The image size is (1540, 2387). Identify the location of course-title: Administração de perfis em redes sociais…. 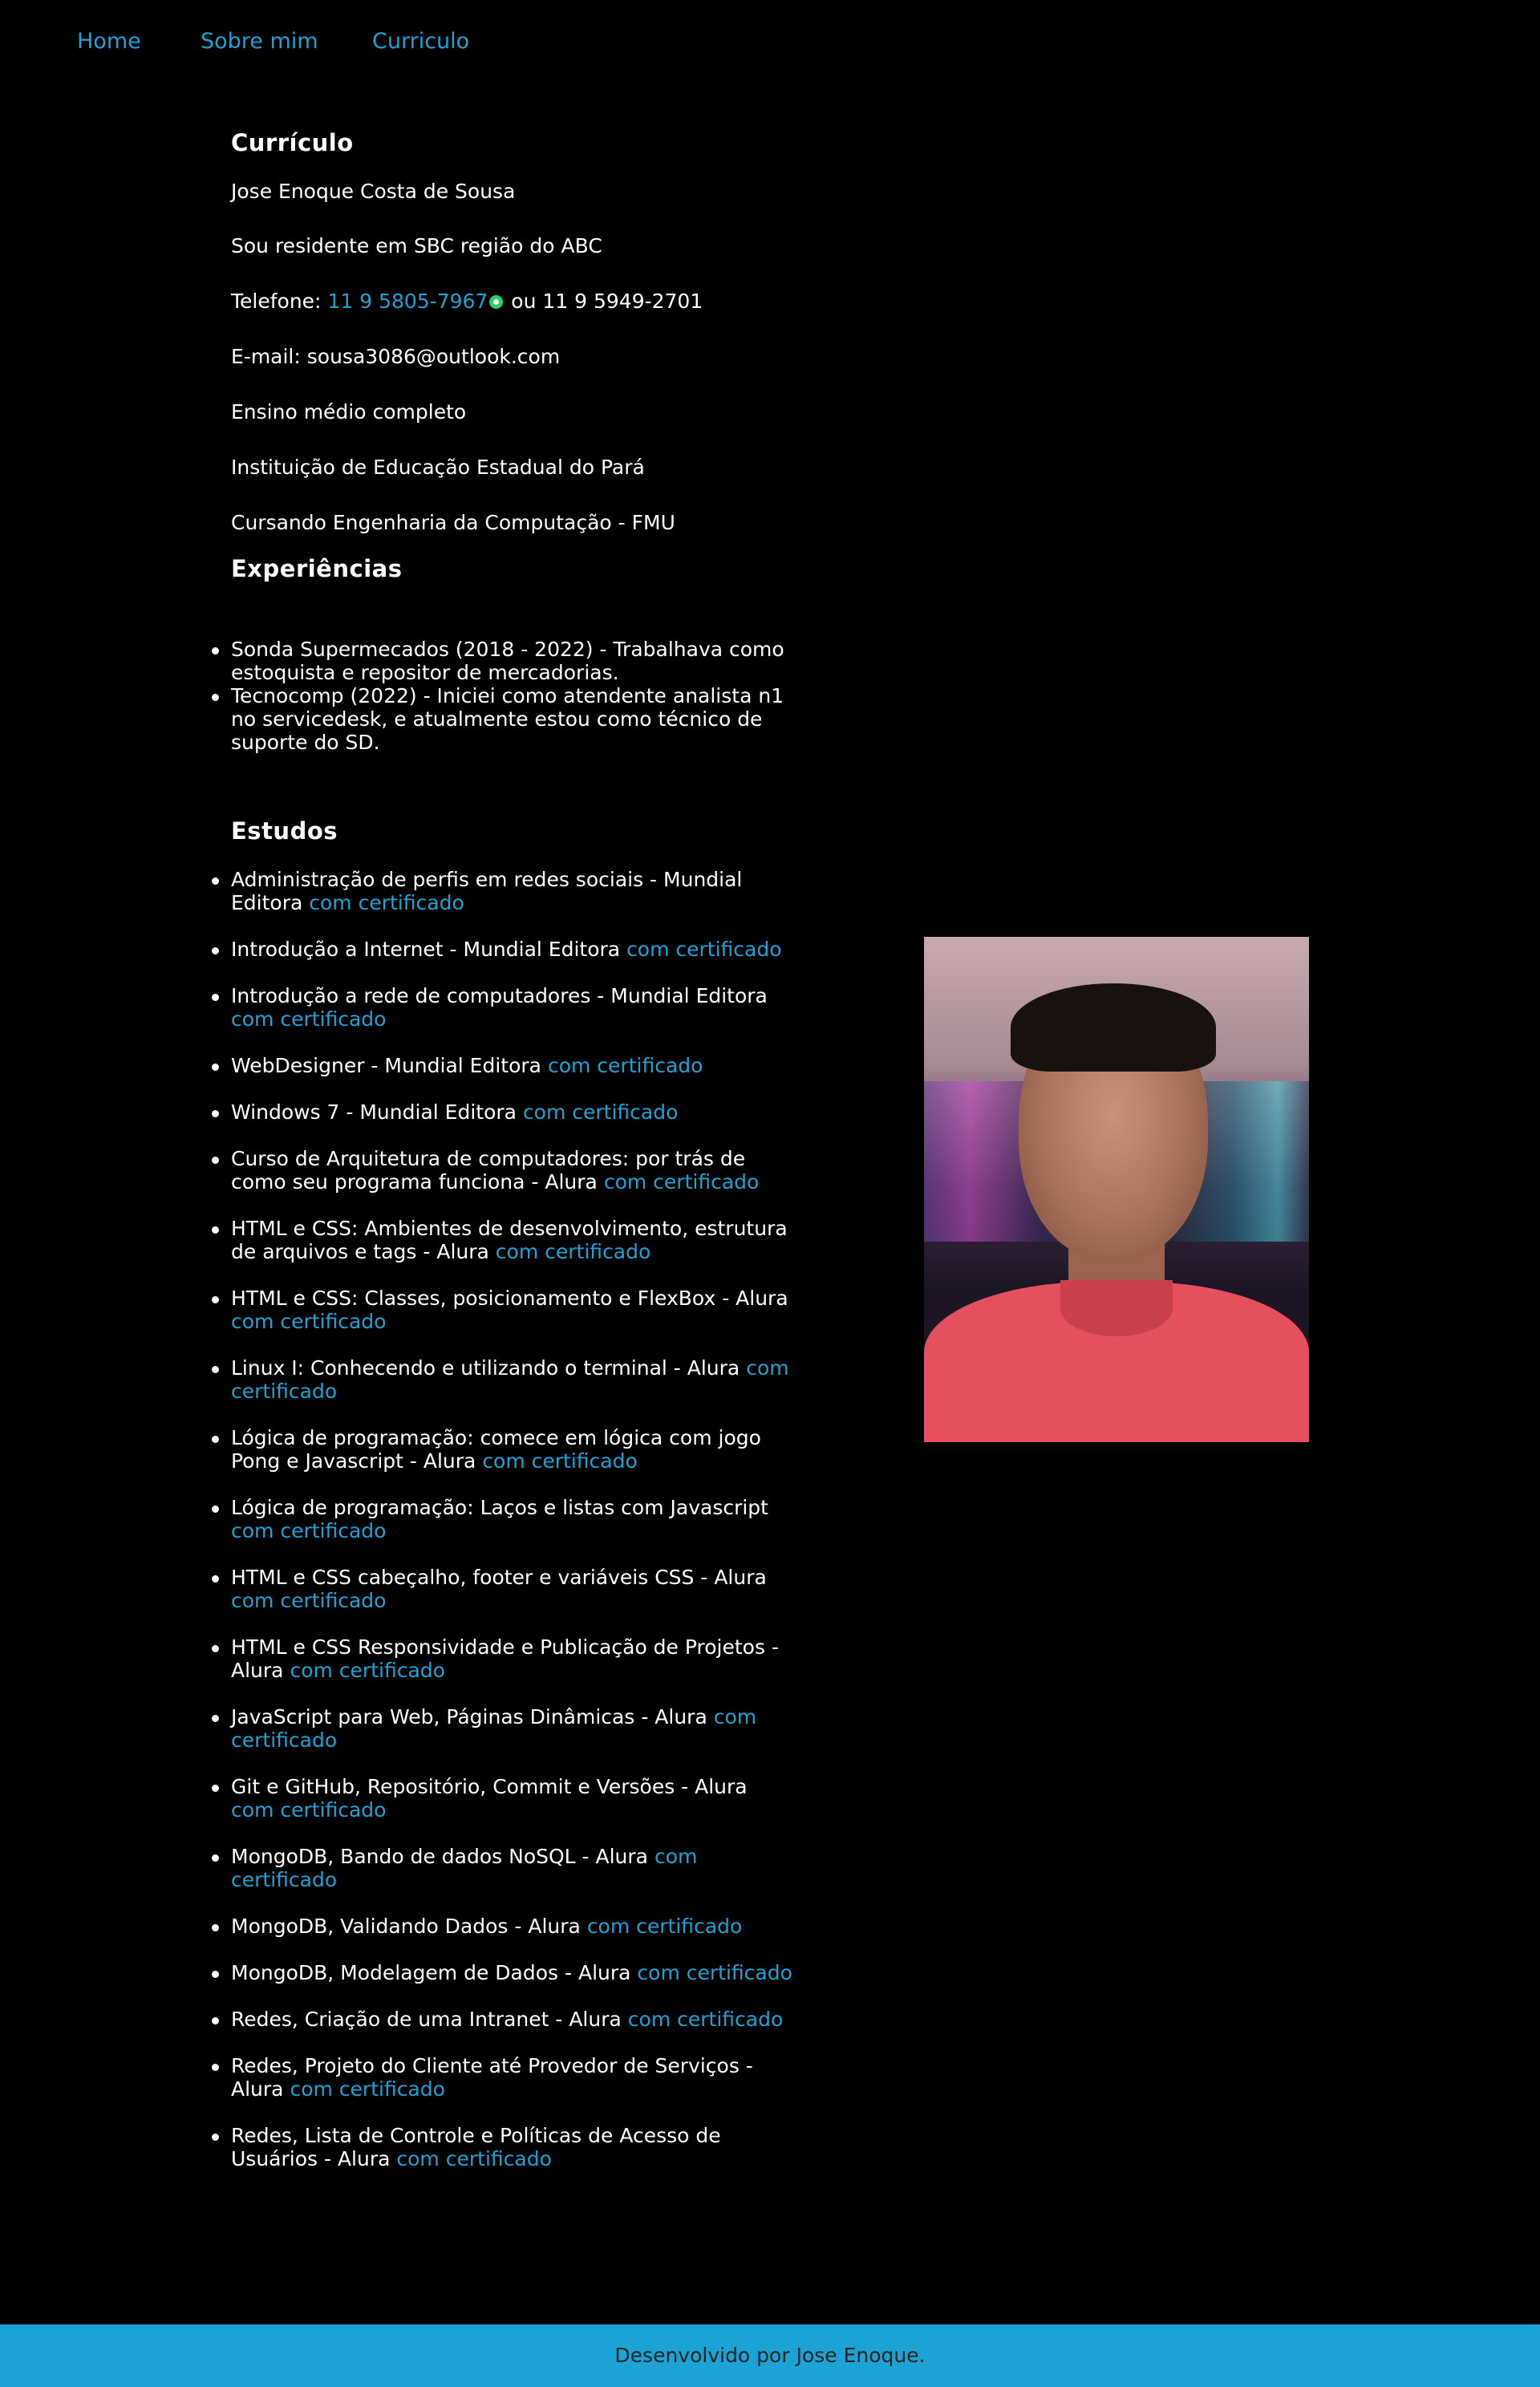
(487, 891).